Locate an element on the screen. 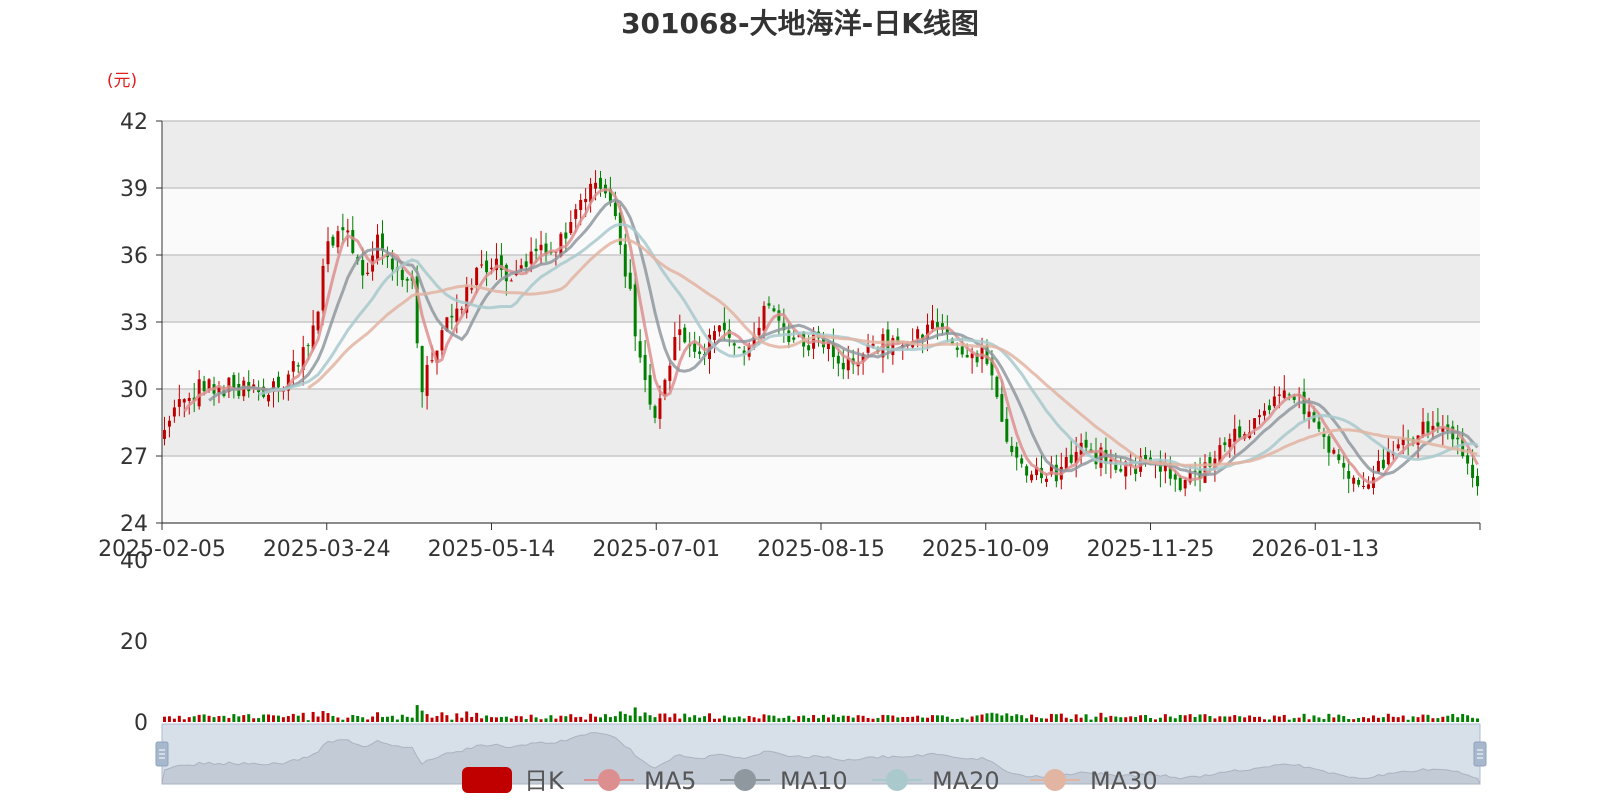  legend-item-ma20: MA20 is located at coordinates (936, 781).